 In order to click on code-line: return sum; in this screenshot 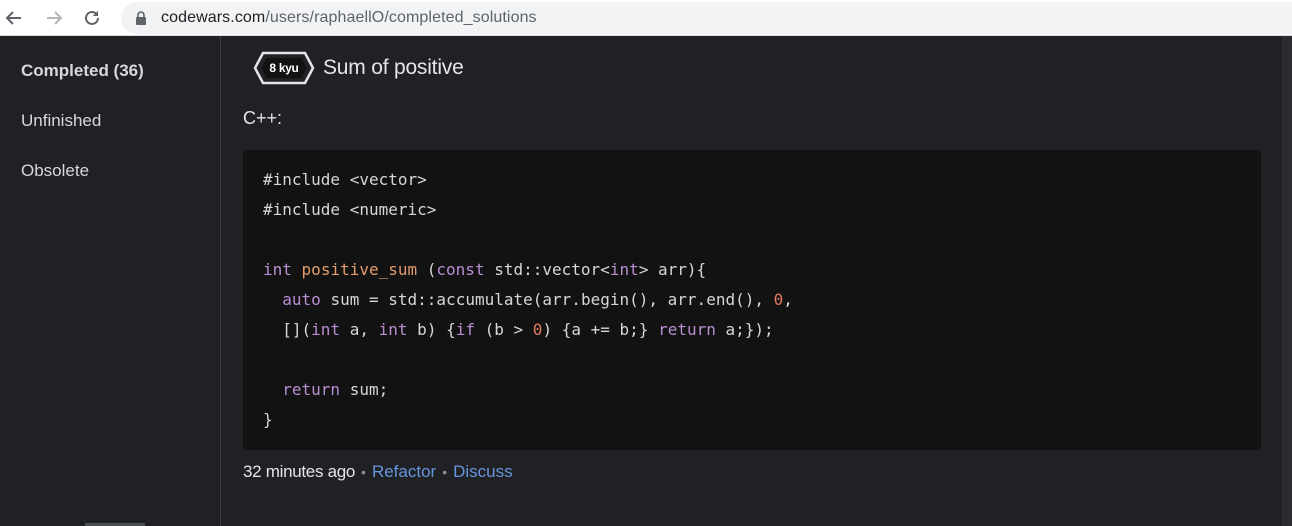, I will do `click(335, 389)`.